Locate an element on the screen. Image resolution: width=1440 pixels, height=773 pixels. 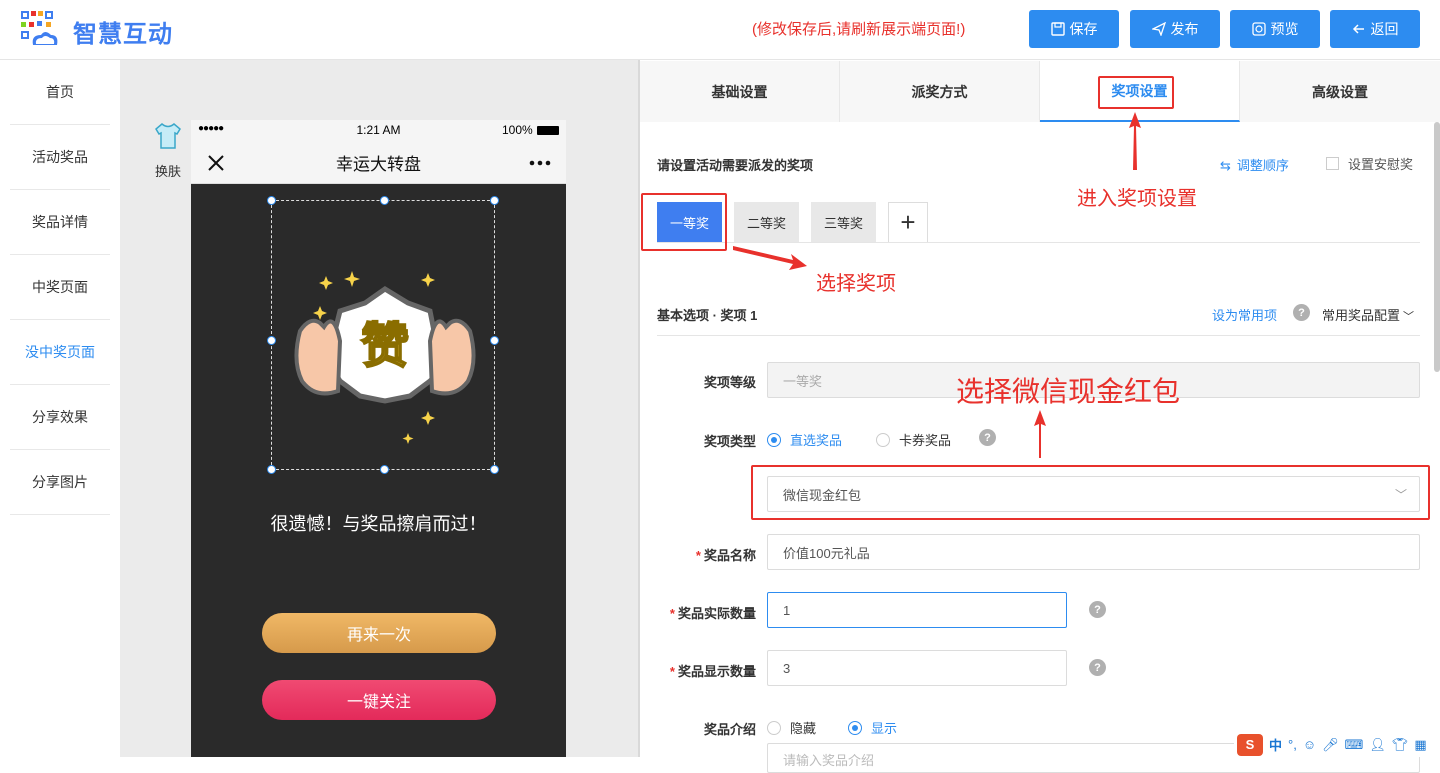
annotation-select-wechat-cash: 选择微信现金红包 is located at coordinates (1068, 391).